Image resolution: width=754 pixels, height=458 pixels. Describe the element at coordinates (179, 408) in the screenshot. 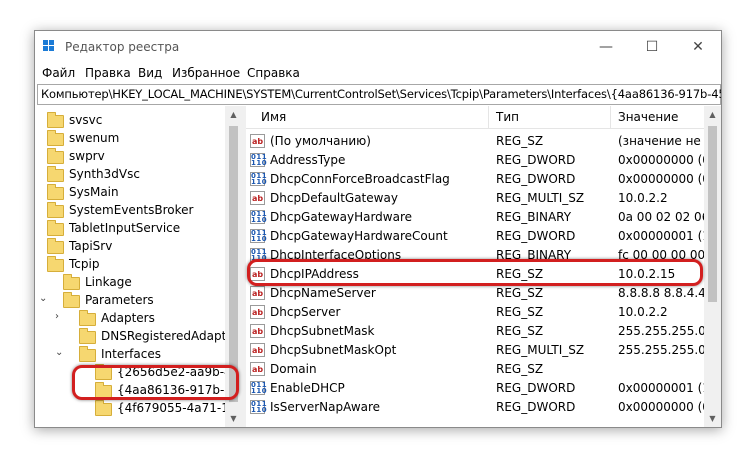

I see `tree-item-label: {4f679055-4a71-11e9-b46` at that location.